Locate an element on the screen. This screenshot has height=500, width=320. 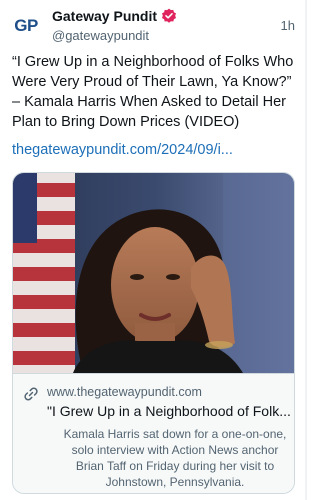
scrollbar-track is located at coordinates (306, 250).